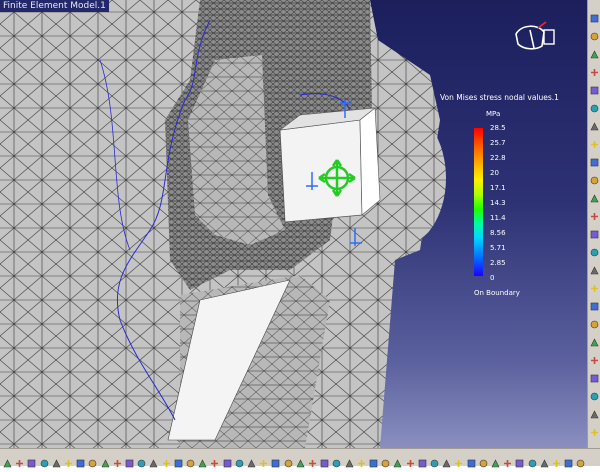 Image resolution: width=600 pixels, height=472 pixels. Describe the element at coordinates (56, 460) in the screenshot. I see `cut-icon` at that location.